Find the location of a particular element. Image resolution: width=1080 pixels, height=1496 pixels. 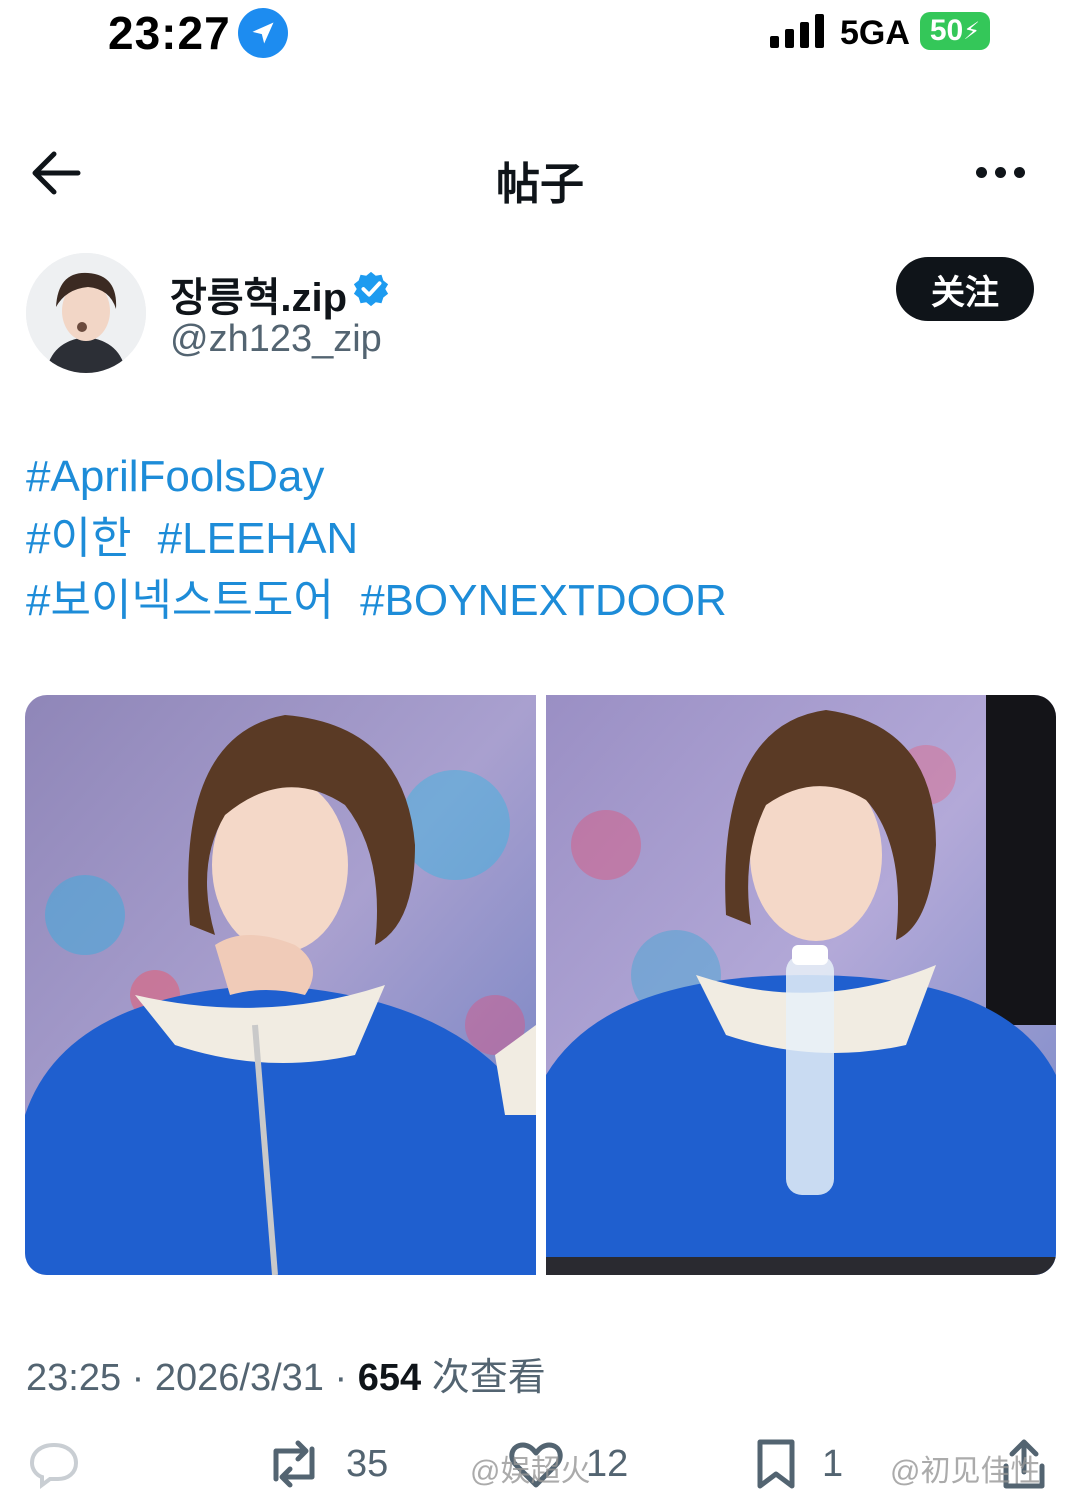

battery-indicator: 50 ⚡ is located at coordinates (955, 31).